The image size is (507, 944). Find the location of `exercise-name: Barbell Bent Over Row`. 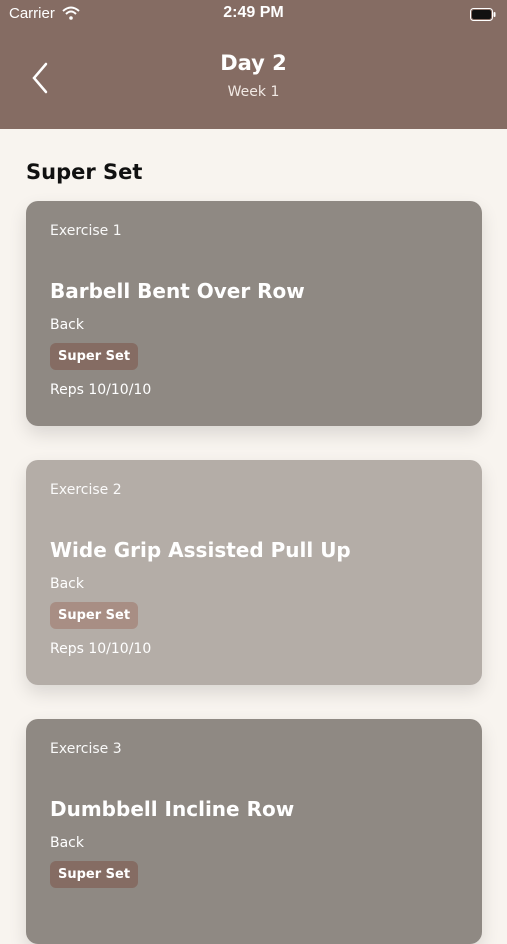

exercise-name: Barbell Bent Over Row is located at coordinates (177, 291).